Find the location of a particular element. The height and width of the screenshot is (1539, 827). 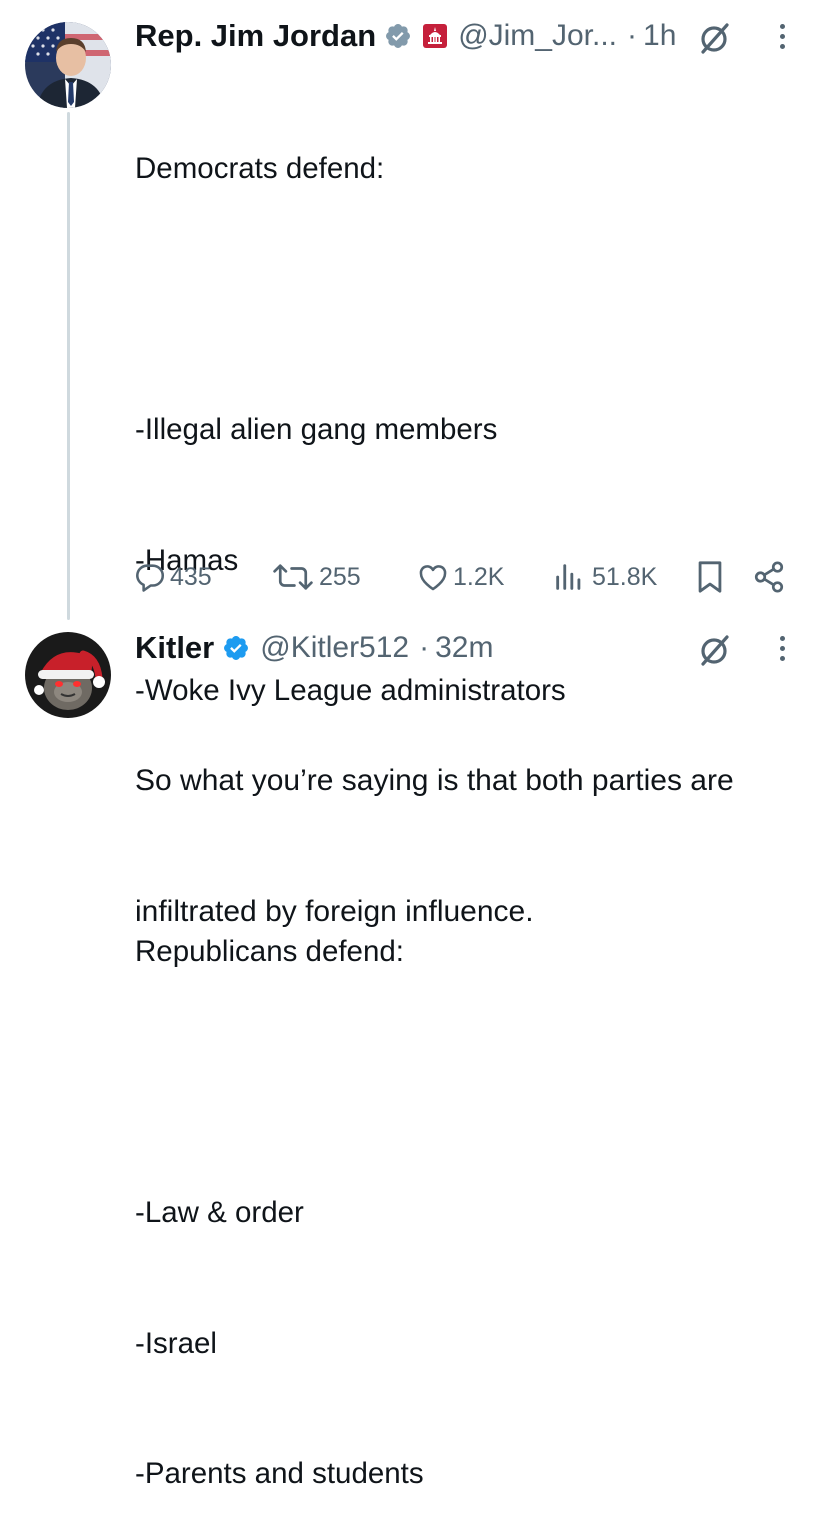

reply-button: 435 is located at coordinates (172, 577).